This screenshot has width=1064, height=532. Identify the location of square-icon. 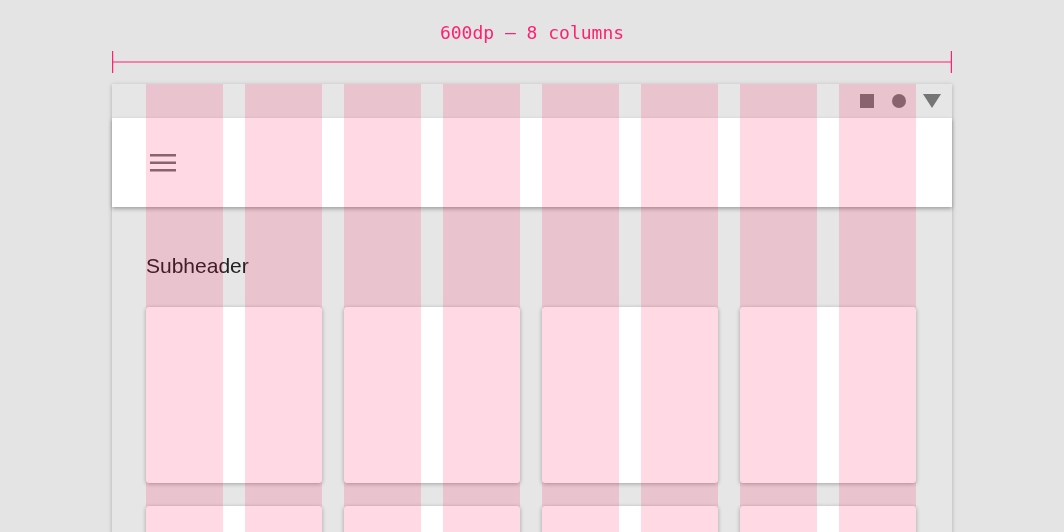
(867, 101).